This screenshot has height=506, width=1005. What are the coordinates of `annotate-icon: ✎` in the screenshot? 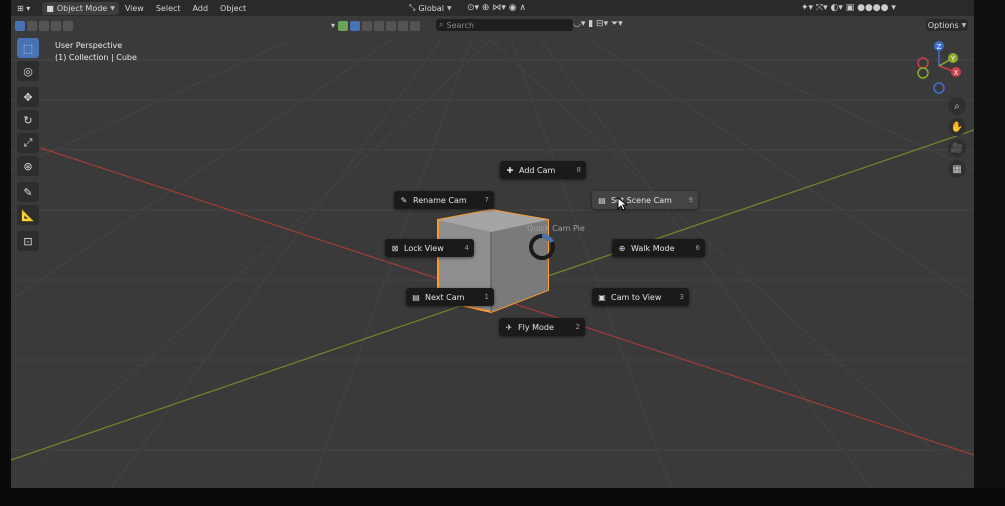 It's located at (28, 192).